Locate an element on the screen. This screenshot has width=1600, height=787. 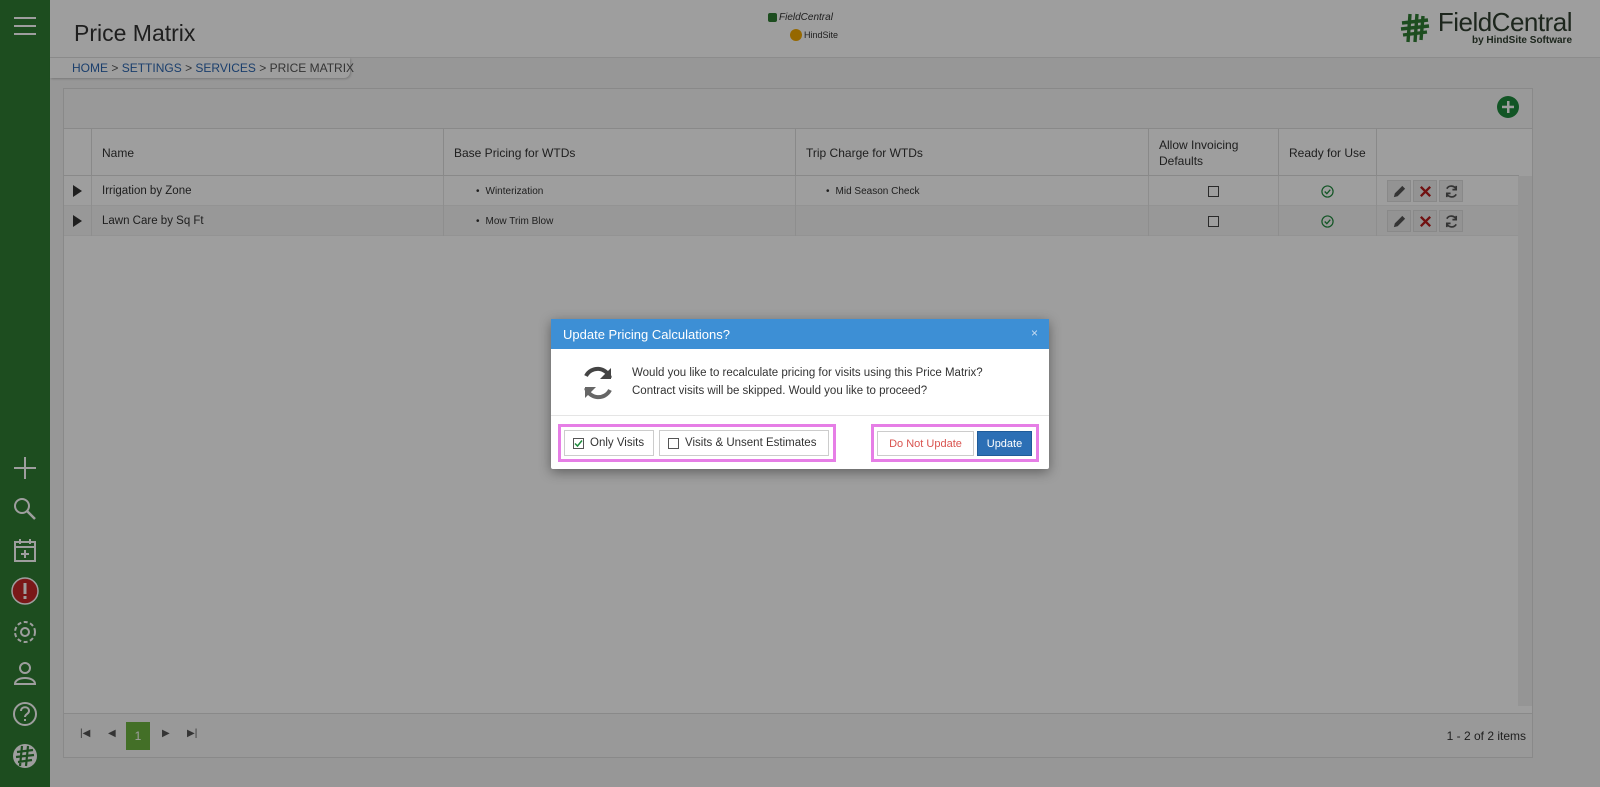
only-visits-checkbox is located at coordinates (578, 443).